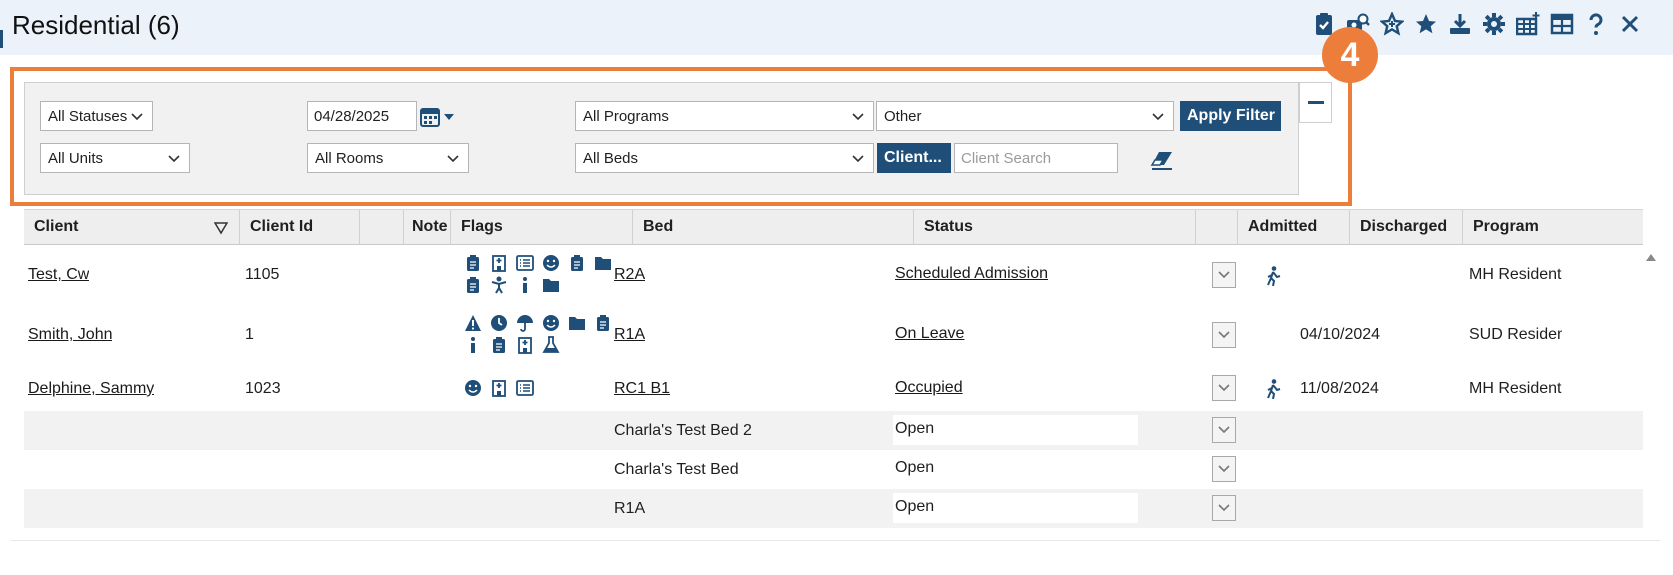 This screenshot has height=575, width=1673. Describe the element at coordinates (91, 389) in the screenshot. I see `client-name-link: Delphine, Sammy` at that location.